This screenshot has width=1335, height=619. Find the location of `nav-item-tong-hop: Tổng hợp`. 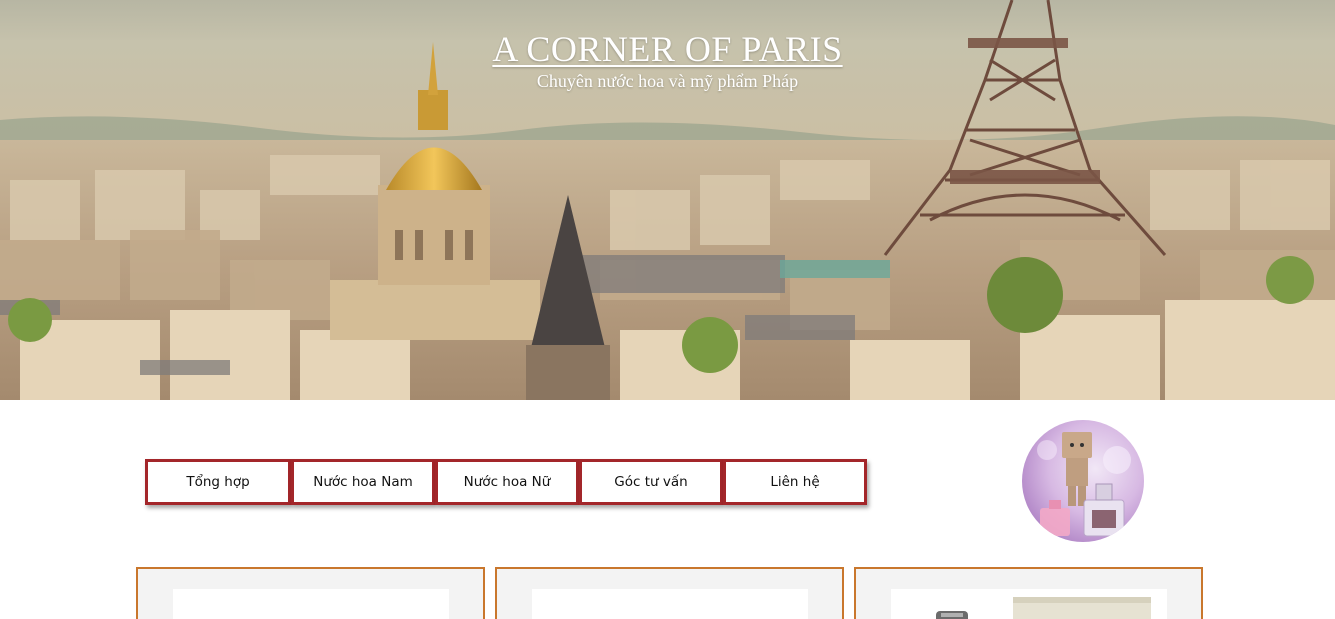

nav-item-tong-hop: Tổng hợp is located at coordinates (218, 482).